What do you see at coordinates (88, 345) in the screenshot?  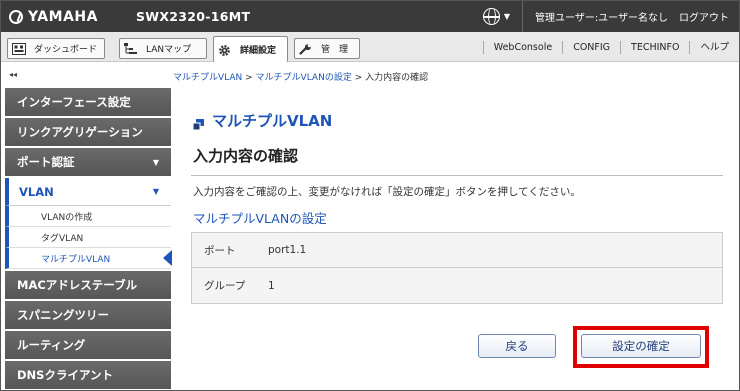 I see `sidebar-item-routing: ルーティング` at bounding box center [88, 345].